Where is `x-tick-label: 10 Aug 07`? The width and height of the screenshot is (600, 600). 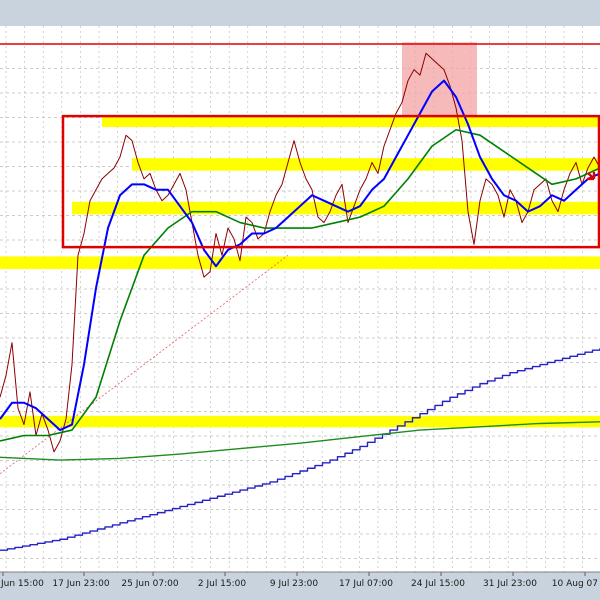 x-tick-label: 10 Aug 07 is located at coordinates (575, 584).